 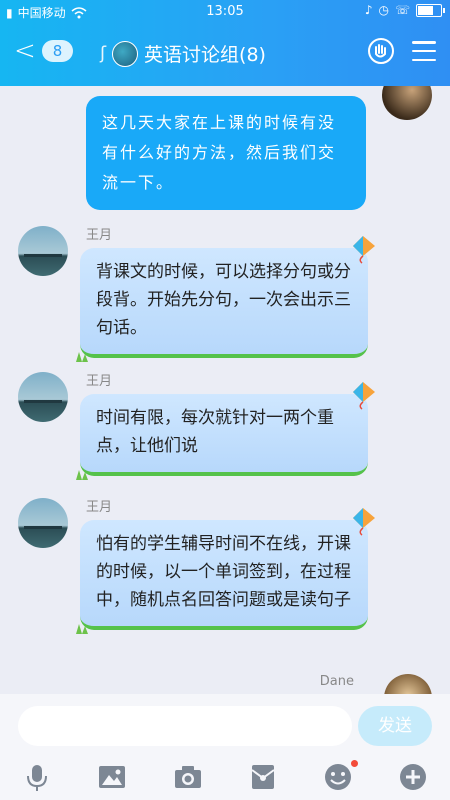 I want to click on menu-icon, so click(x=424, y=51).